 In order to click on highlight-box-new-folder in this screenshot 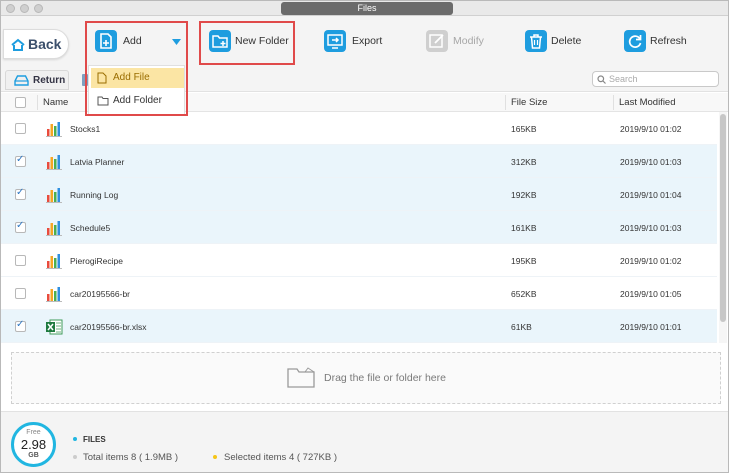, I will do `click(247, 43)`.